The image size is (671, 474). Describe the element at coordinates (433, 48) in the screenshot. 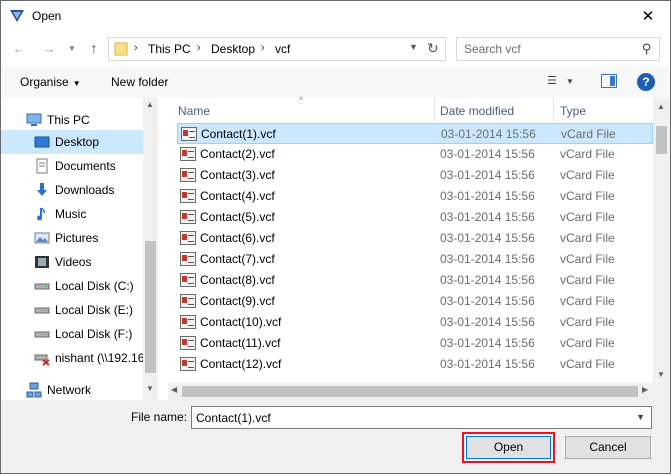

I see `refresh-icon: ↻` at that location.